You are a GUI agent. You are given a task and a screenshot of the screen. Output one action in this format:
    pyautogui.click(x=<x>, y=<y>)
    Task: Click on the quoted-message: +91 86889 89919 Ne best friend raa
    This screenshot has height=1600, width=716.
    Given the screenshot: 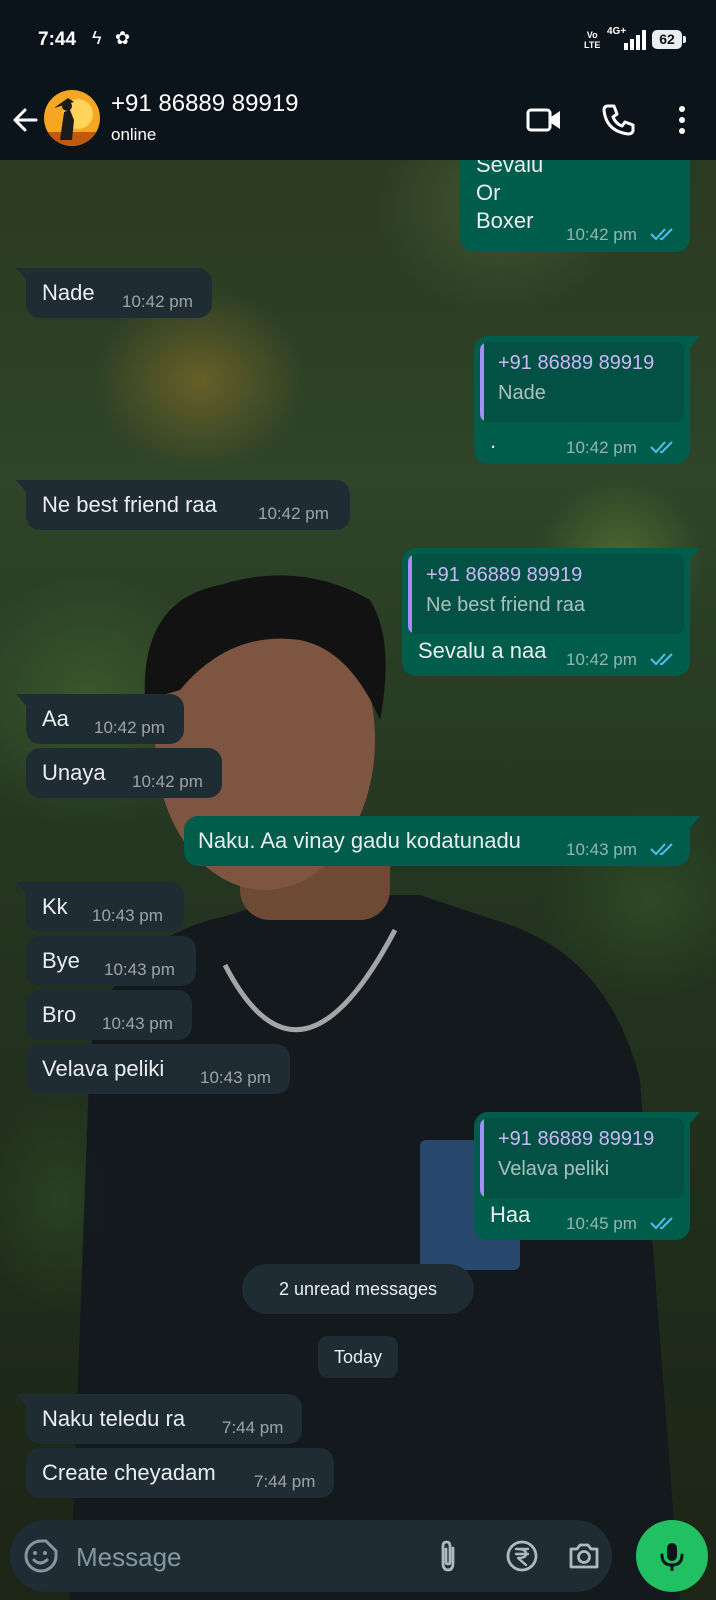 What is the action you would take?
    pyautogui.click(x=546, y=594)
    